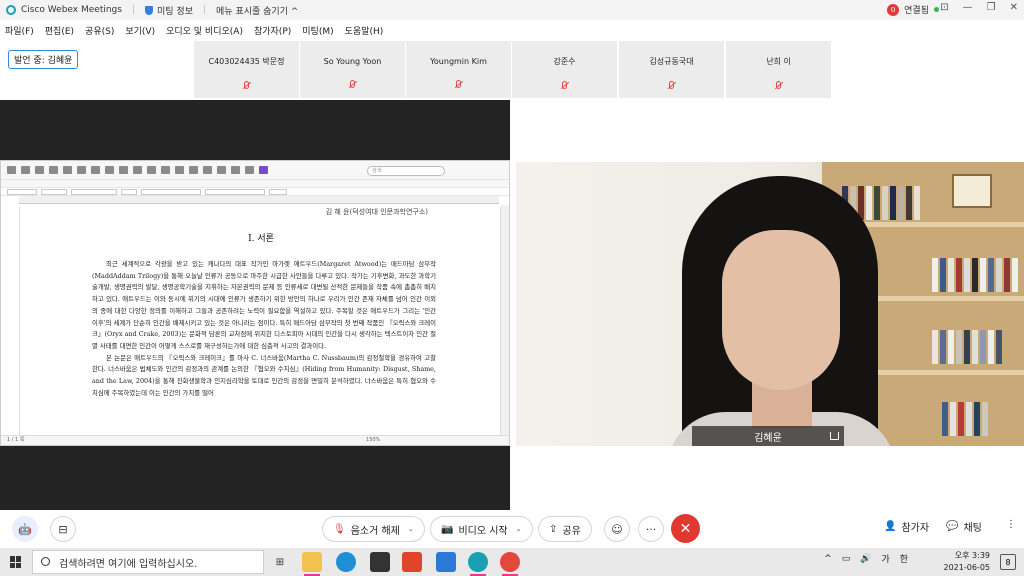 The width and height of the screenshot is (1024, 576). What do you see at coordinates (280, 562) in the screenshot?
I see `task-view-icon: ⊞` at bounding box center [280, 562].